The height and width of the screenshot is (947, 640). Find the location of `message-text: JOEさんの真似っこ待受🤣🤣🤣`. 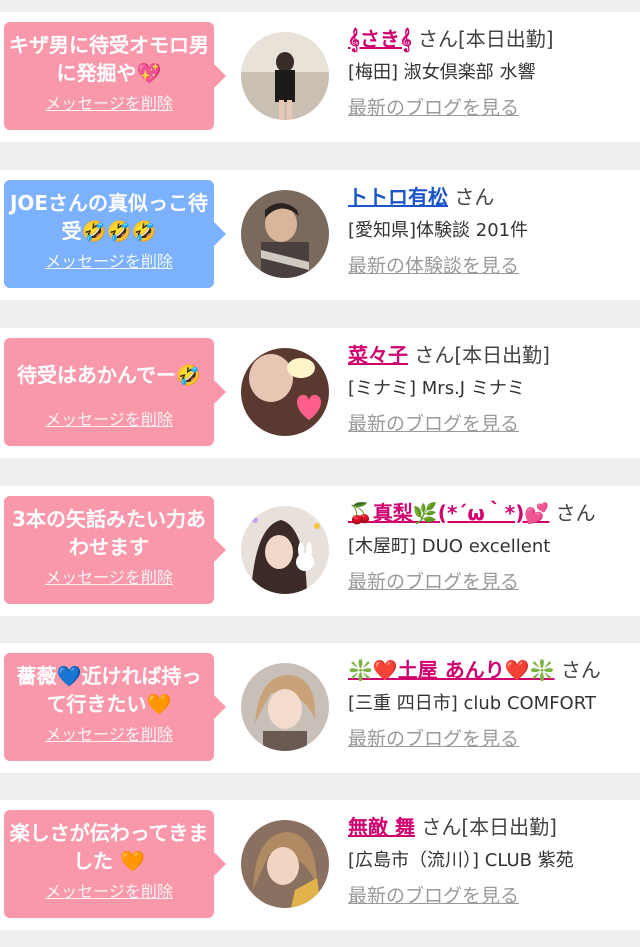

message-text: JOEさんの真似っこ待受🤣🤣🤣 is located at coordinates (109, 217).